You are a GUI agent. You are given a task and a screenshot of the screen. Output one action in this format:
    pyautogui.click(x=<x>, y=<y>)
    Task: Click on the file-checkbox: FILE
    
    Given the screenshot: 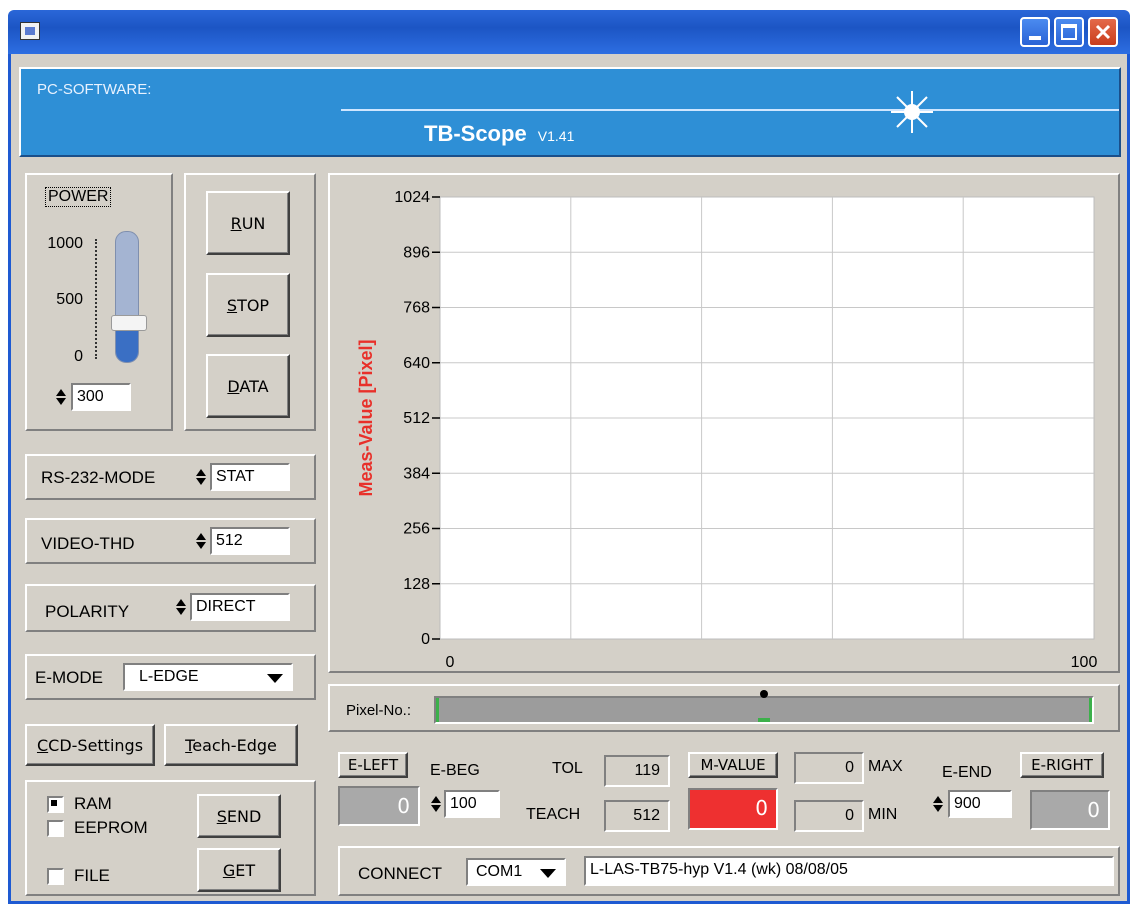 What is the action you would take?
    pyautogui.click(x=78, y=876)
    